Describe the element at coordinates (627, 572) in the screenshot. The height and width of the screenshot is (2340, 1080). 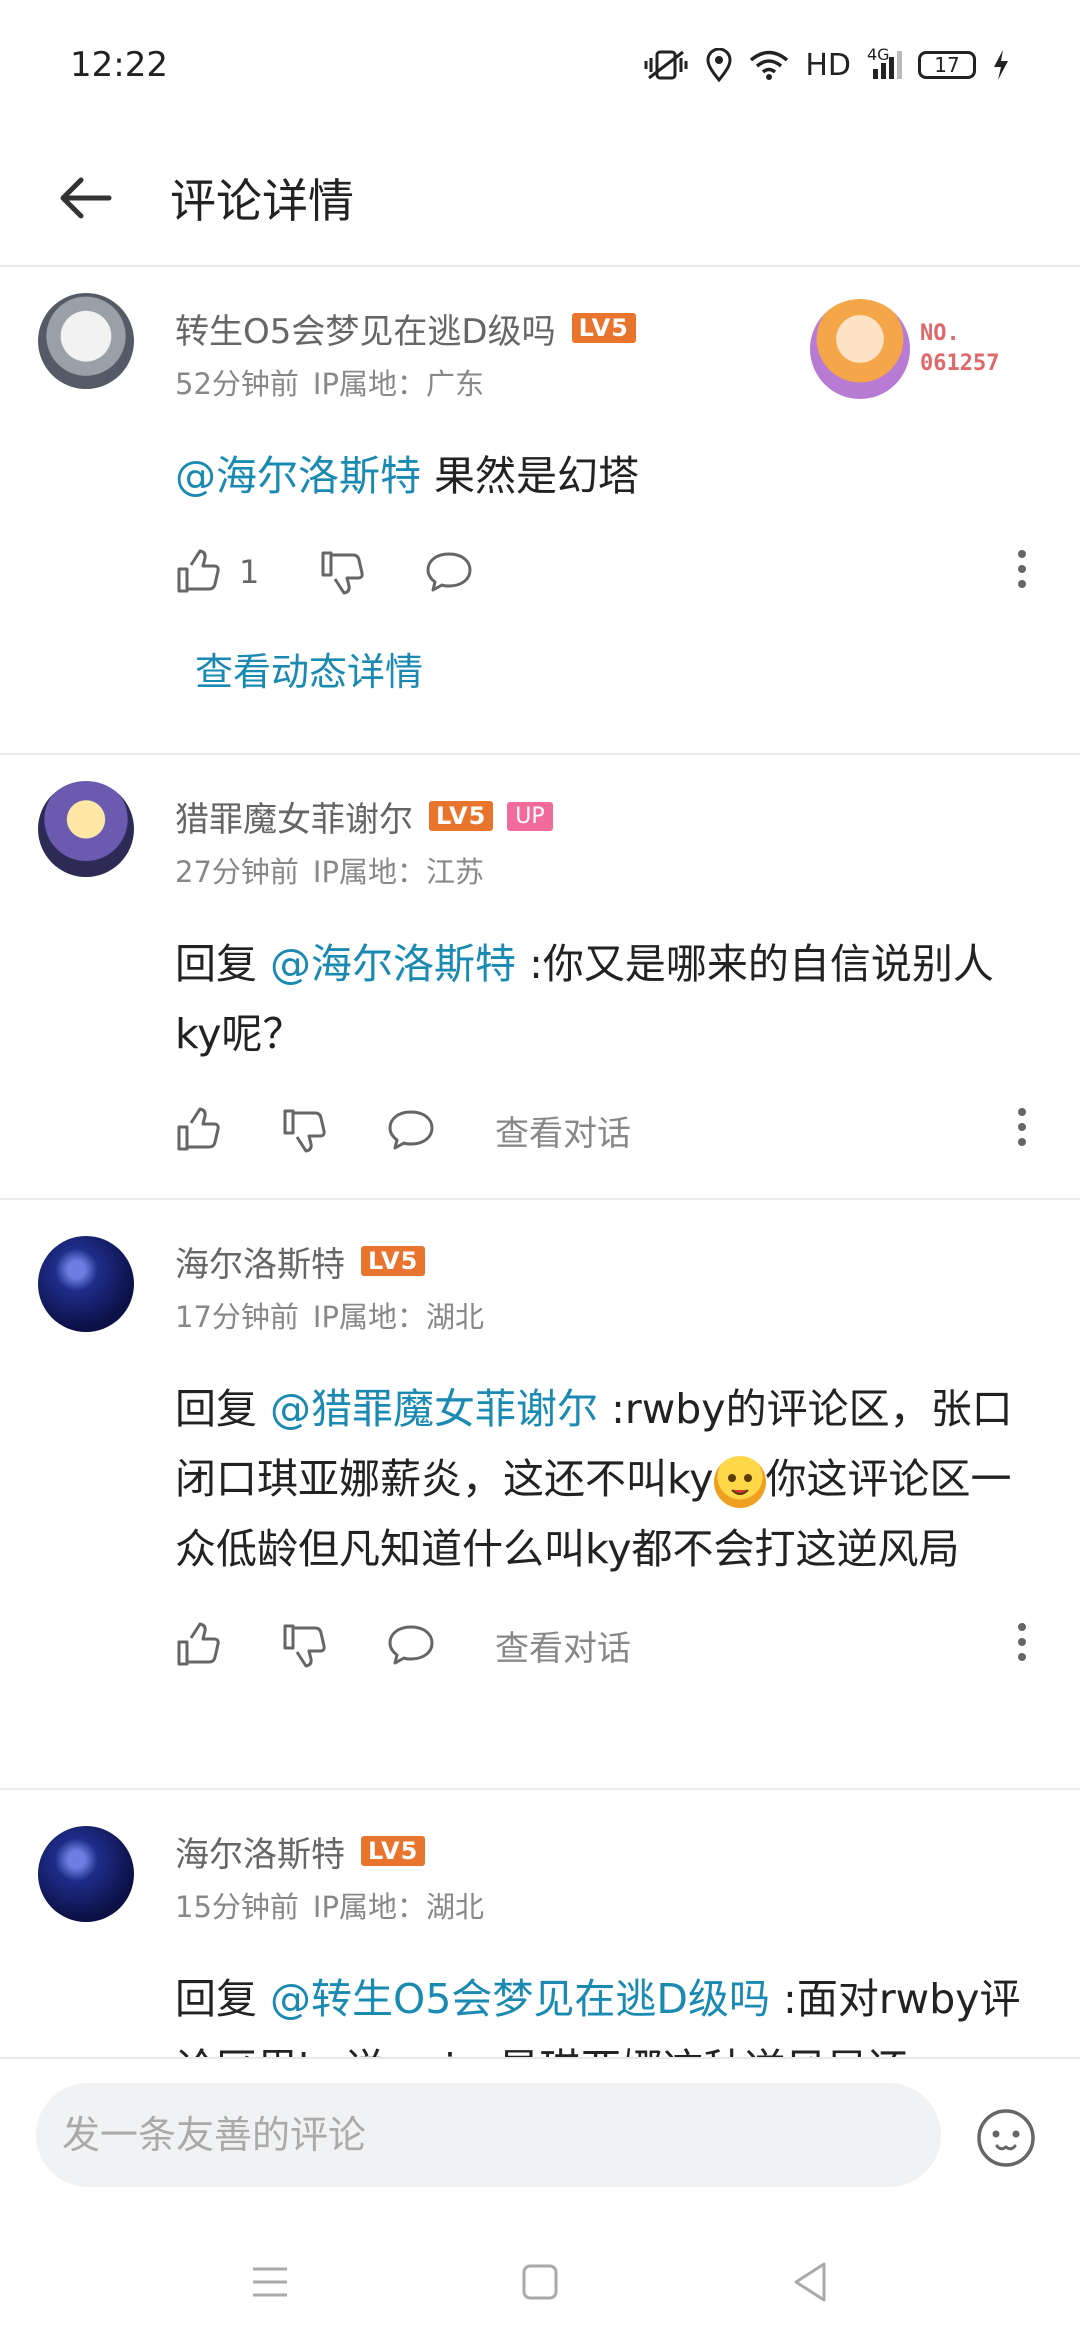
I see `comment-actions: 1` at that location.